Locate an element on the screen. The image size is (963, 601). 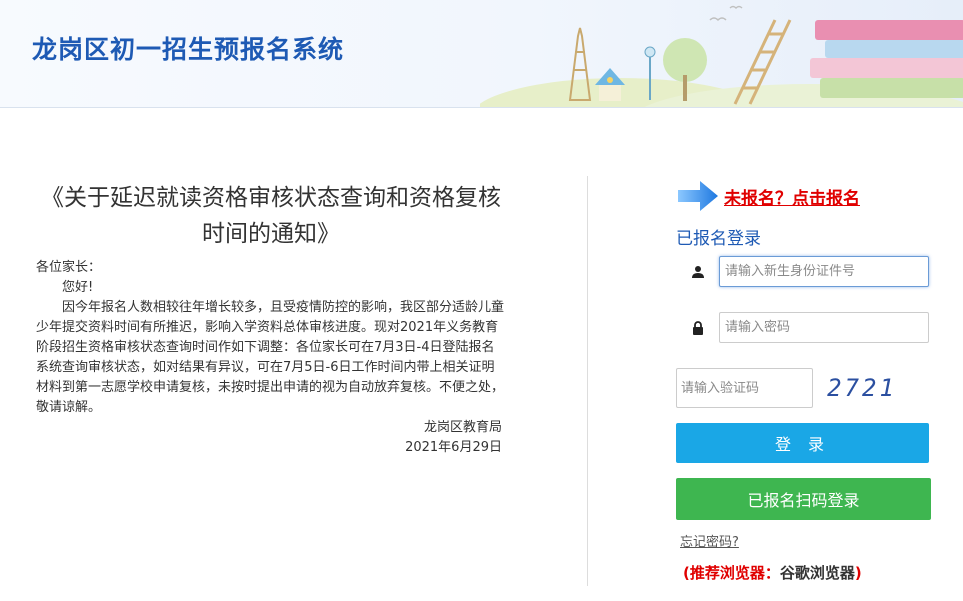
login-section-label: 已报名登录 is located at coordinates (718, 239).